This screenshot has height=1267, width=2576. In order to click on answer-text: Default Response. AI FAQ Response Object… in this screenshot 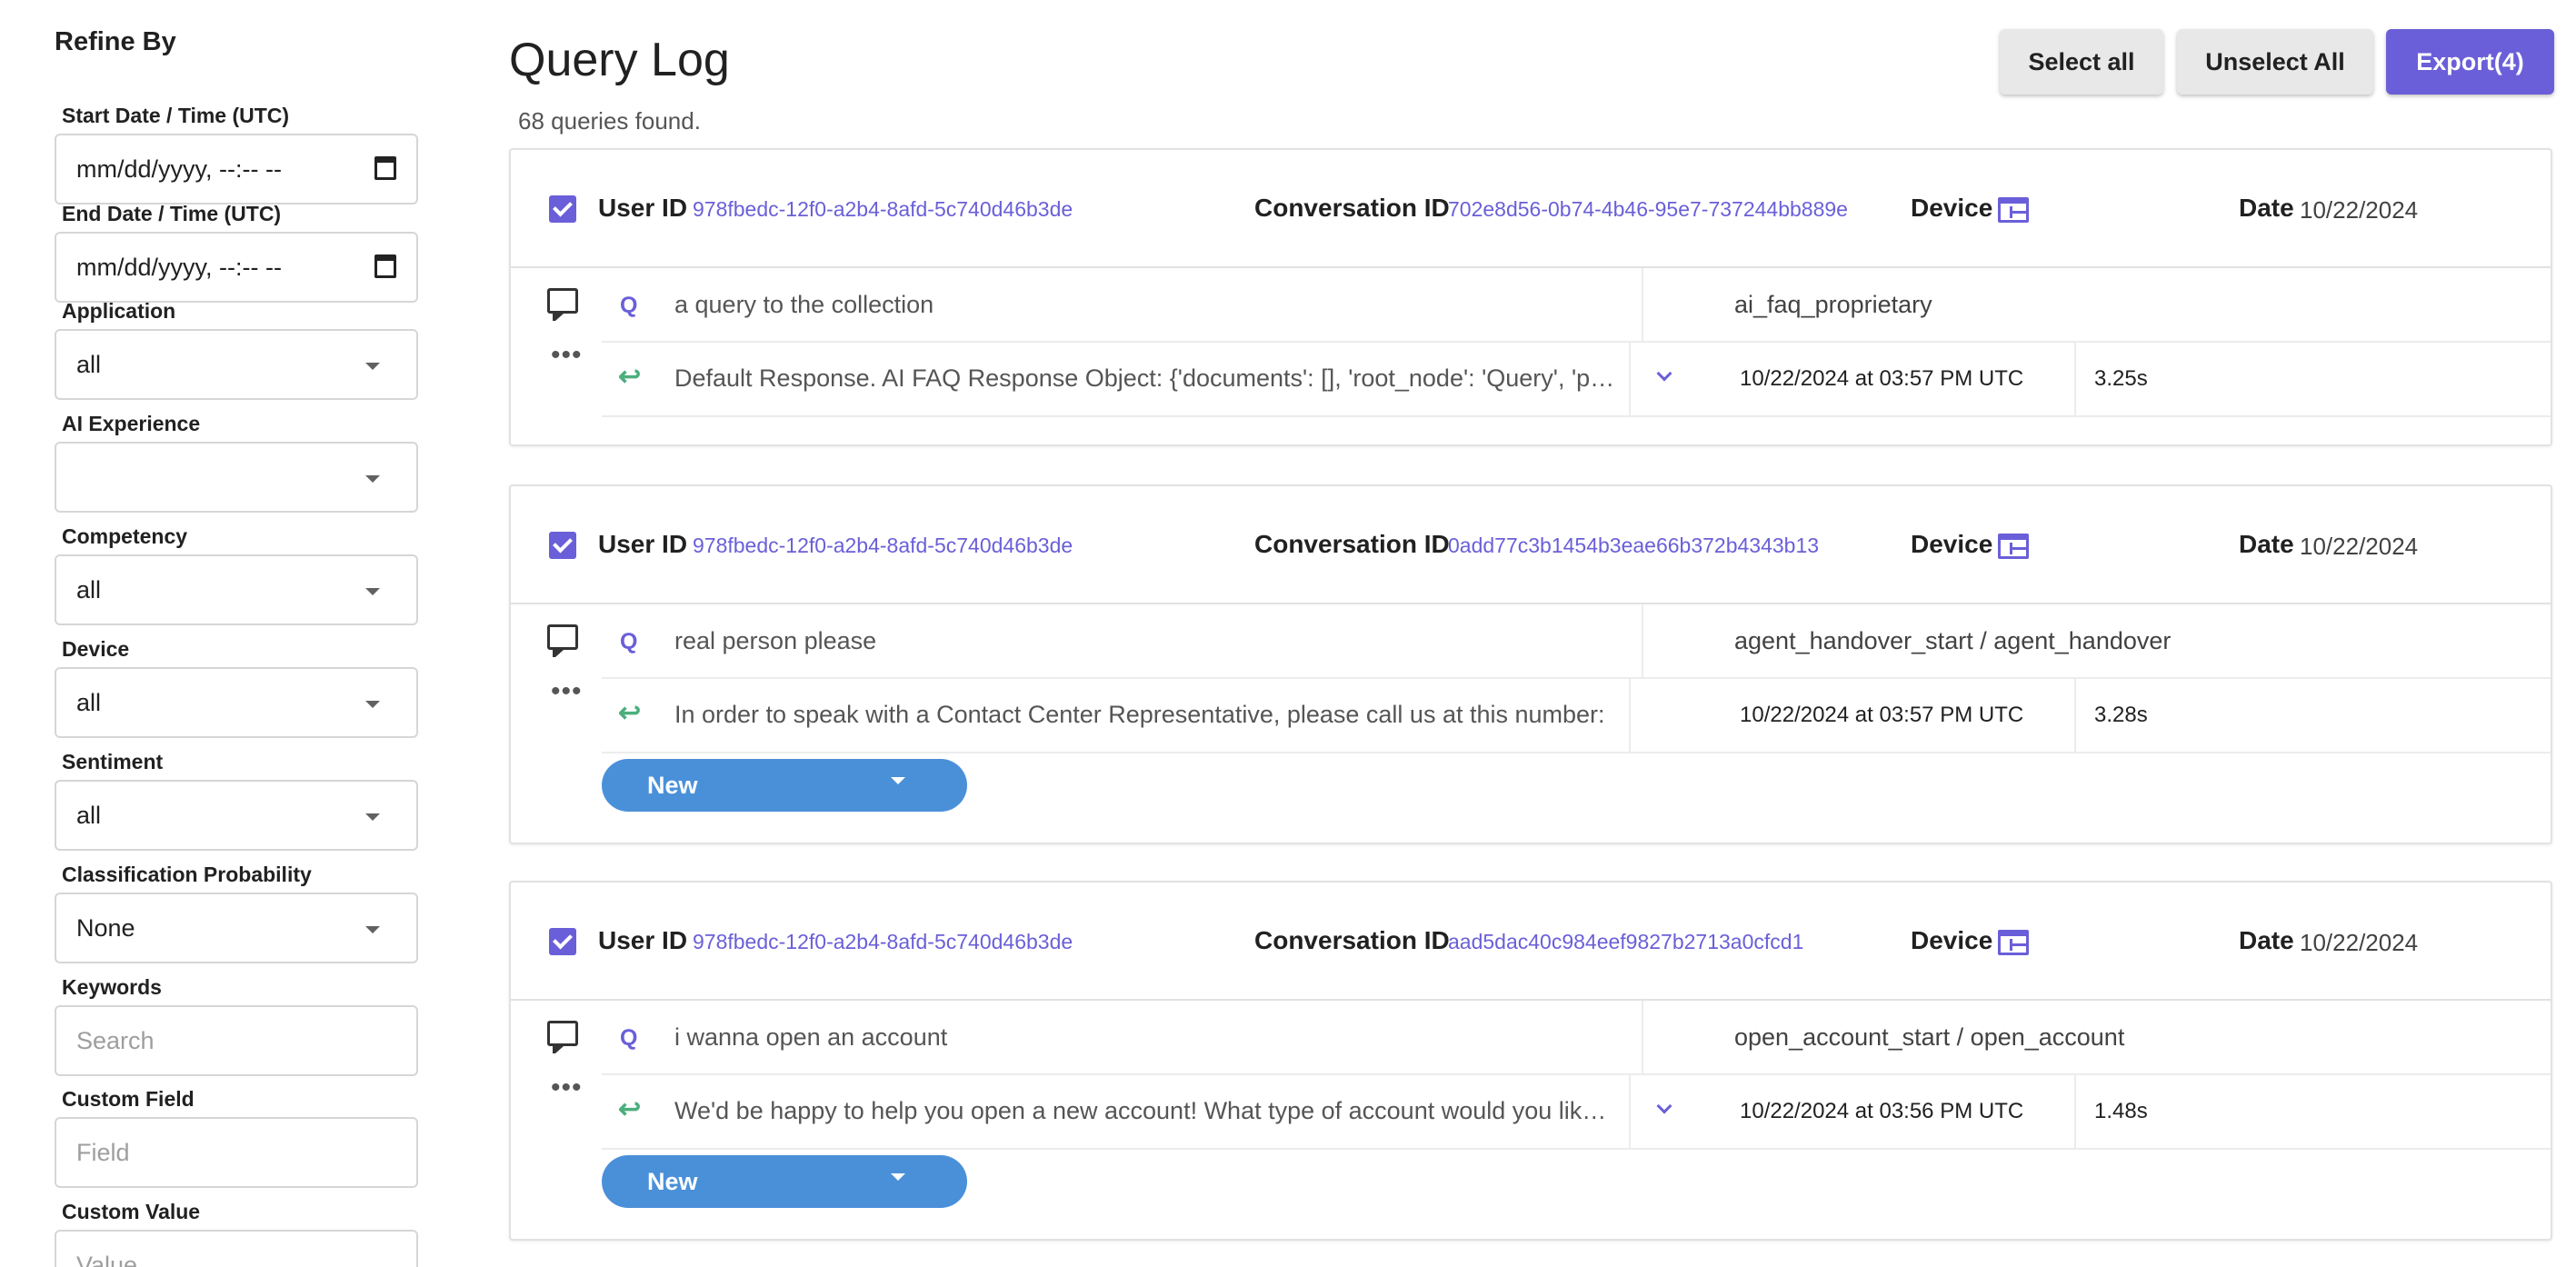, I will do `click(1147, 378)`.